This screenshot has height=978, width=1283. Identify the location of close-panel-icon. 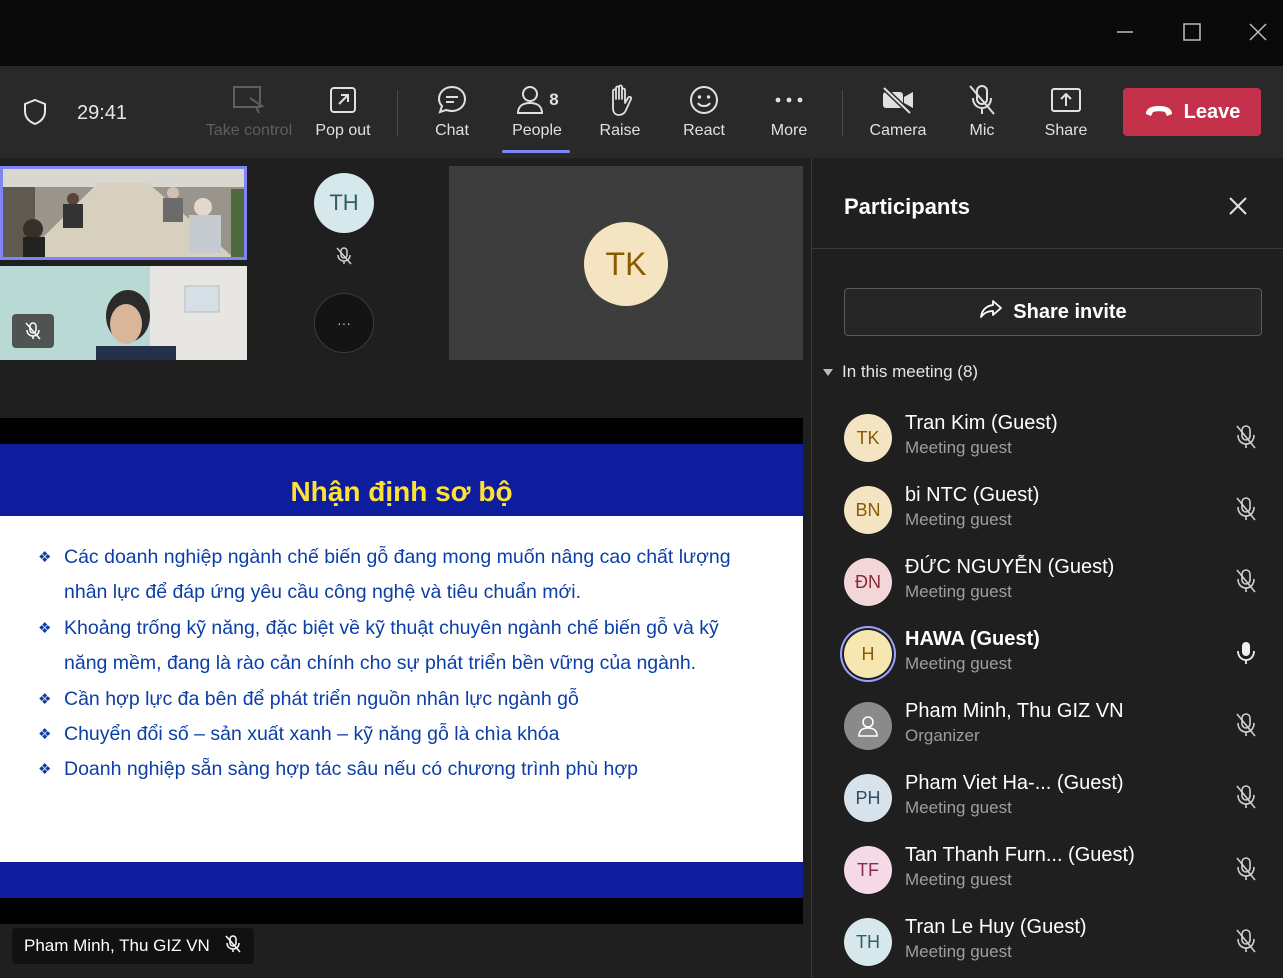
(1238, 208).